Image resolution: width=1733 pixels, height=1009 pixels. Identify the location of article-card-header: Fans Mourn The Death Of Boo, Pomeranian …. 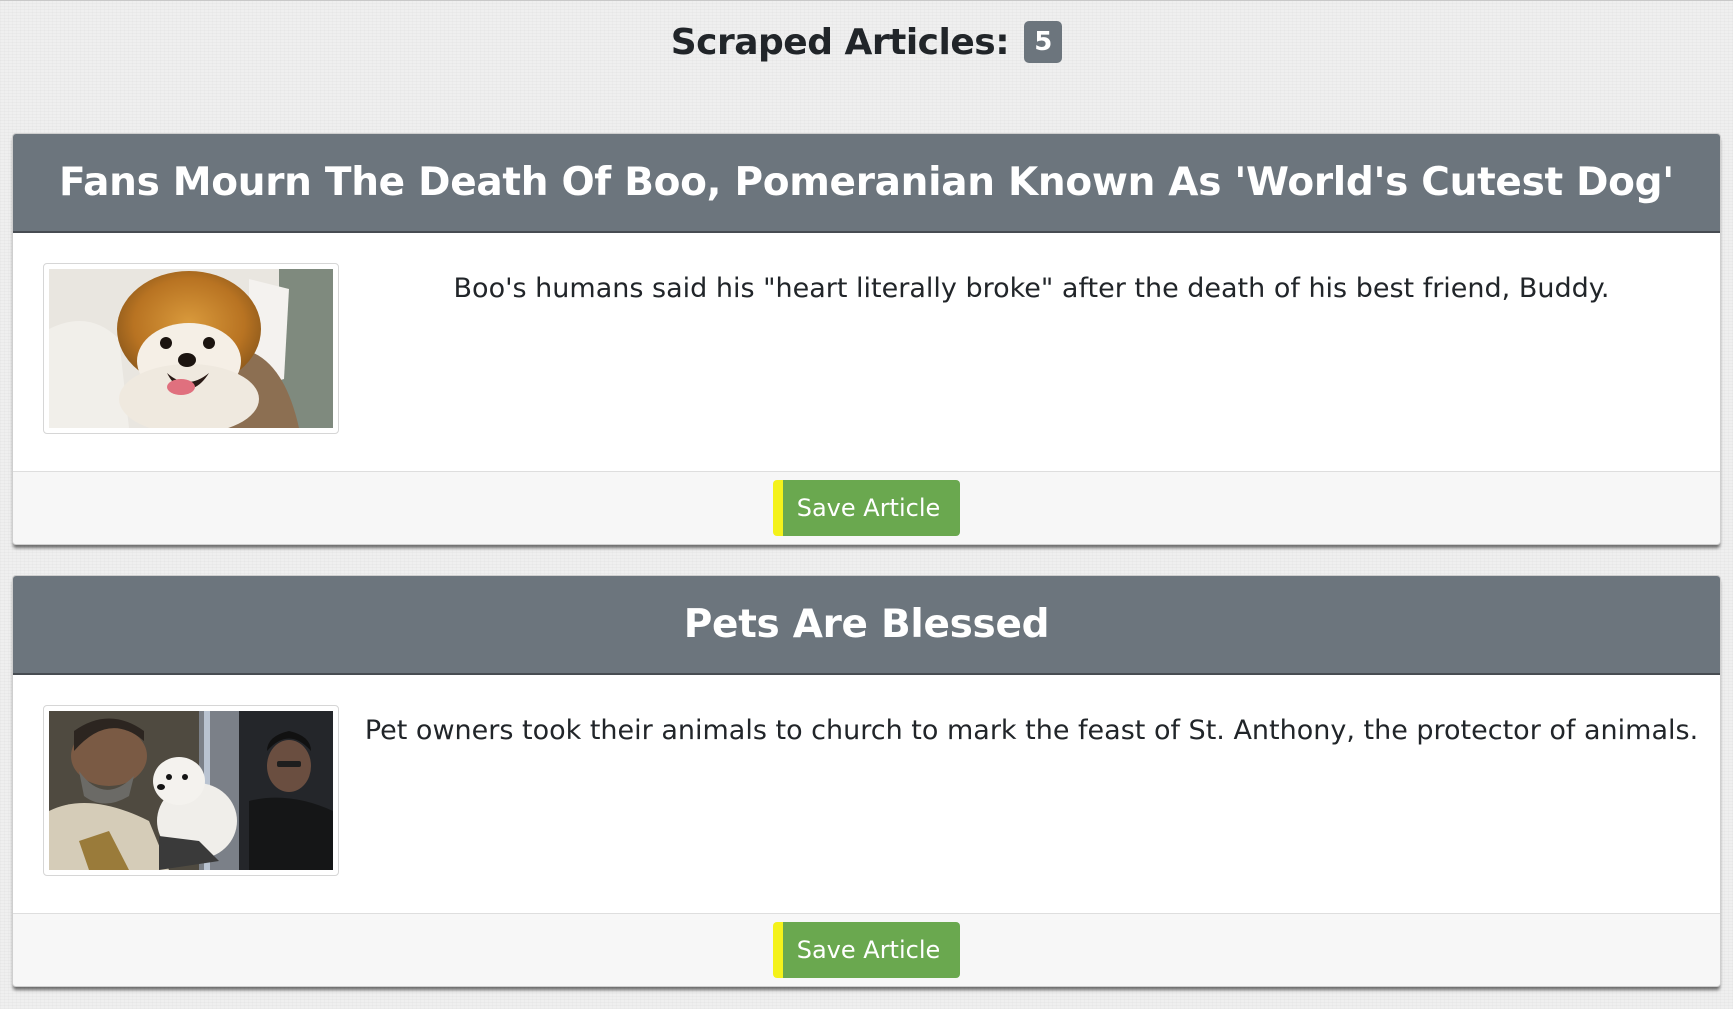
(866, 183).